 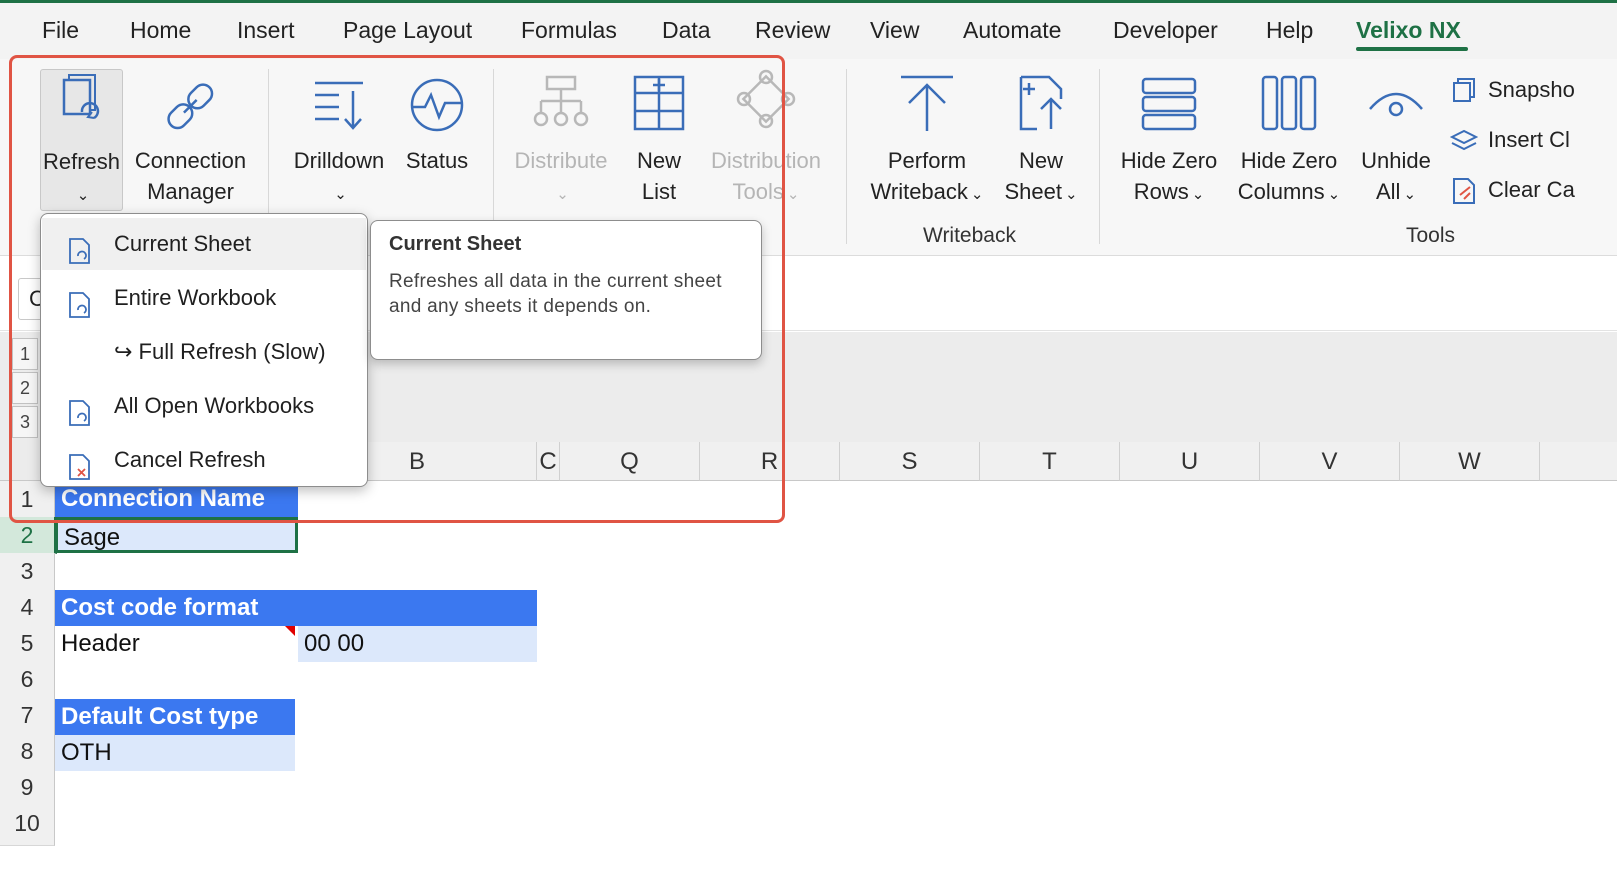 What do you see at coordinates (1169, 160) in the screenshot?
I see `hide-zero-rows-label-1: Hide Zero` at bounding box center [1169, 160].